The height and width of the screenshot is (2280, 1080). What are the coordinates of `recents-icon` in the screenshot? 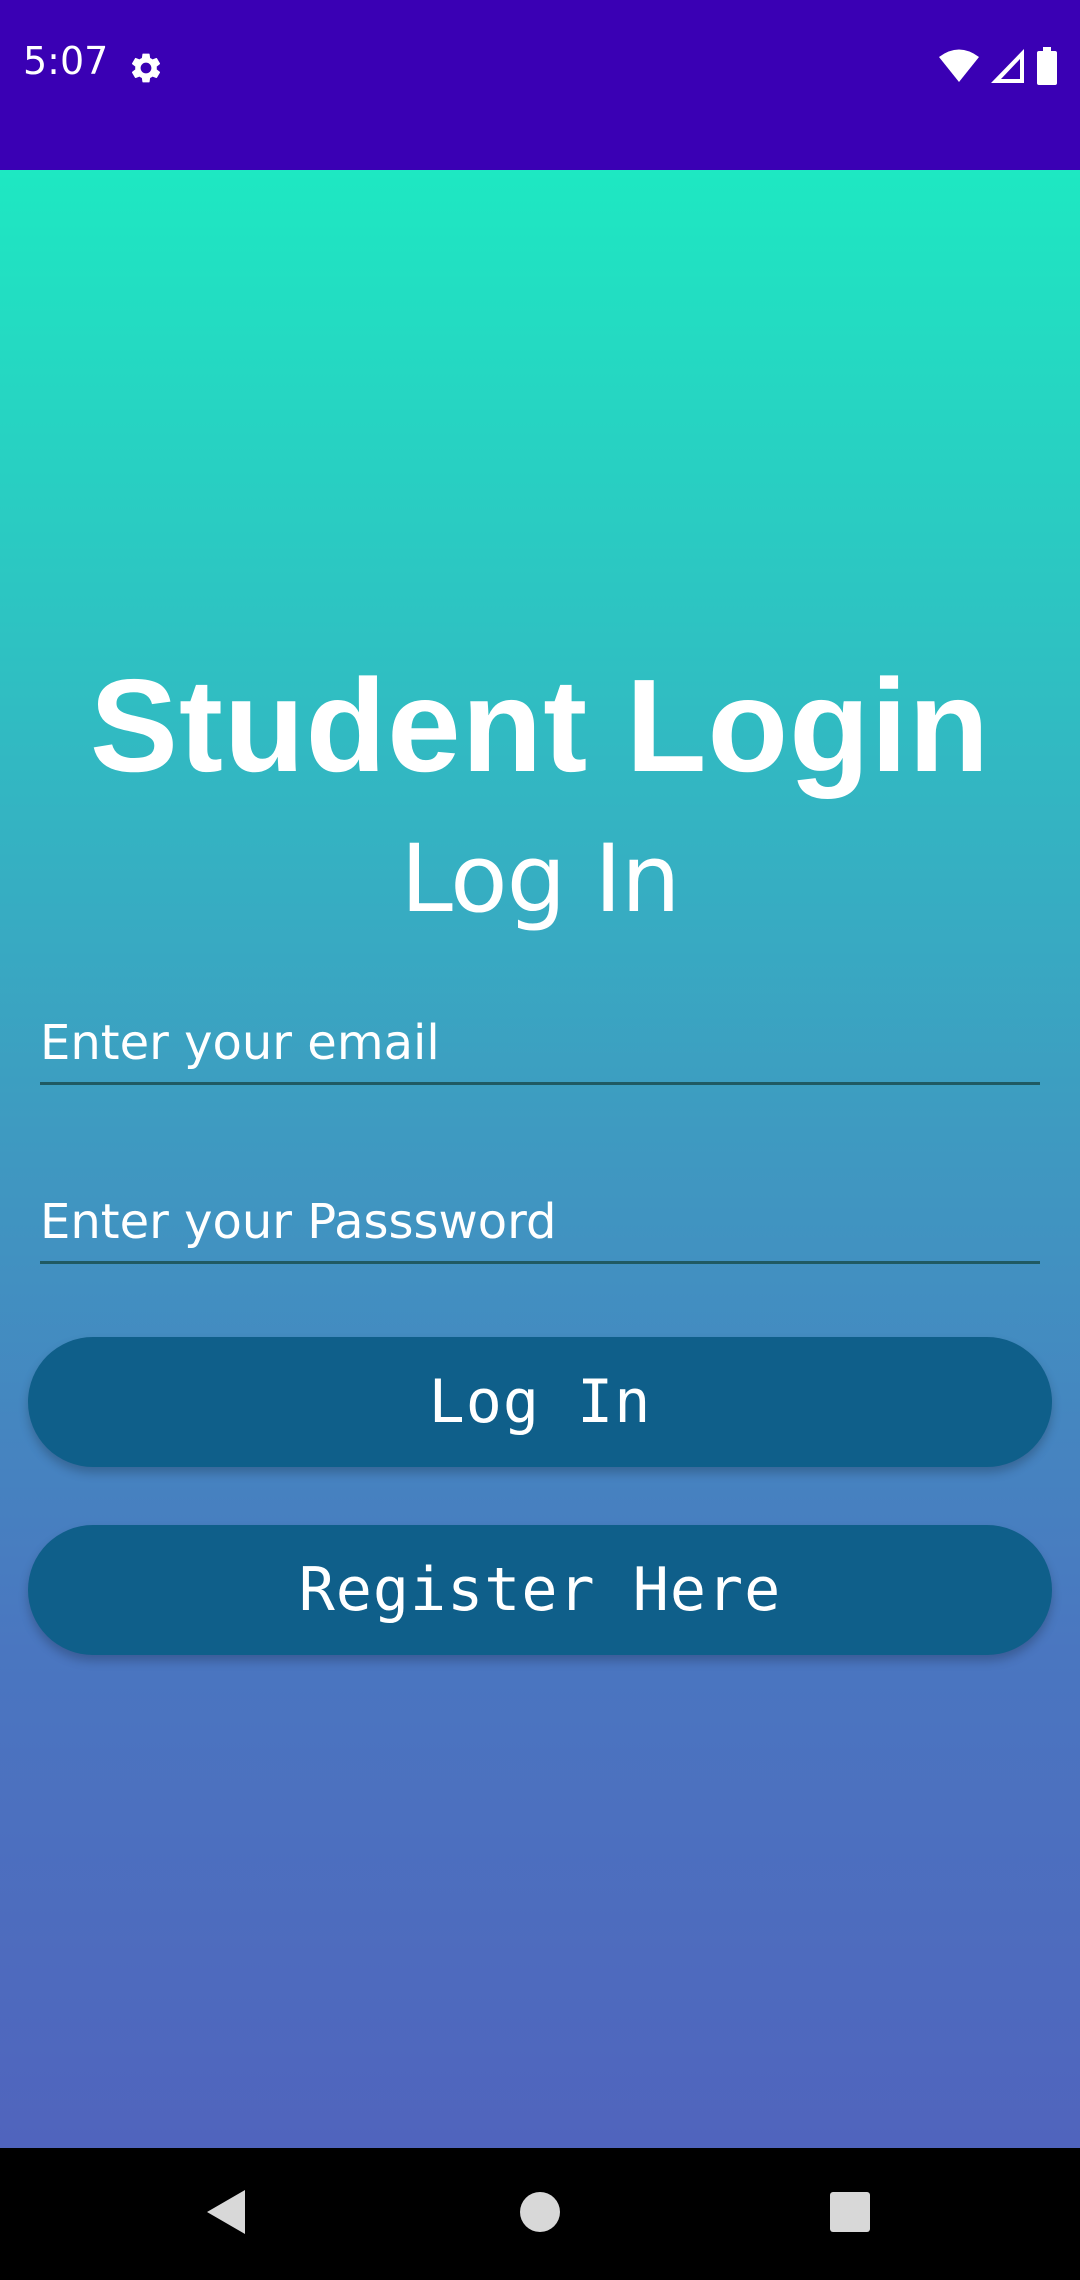 It's located at (850, 2214).